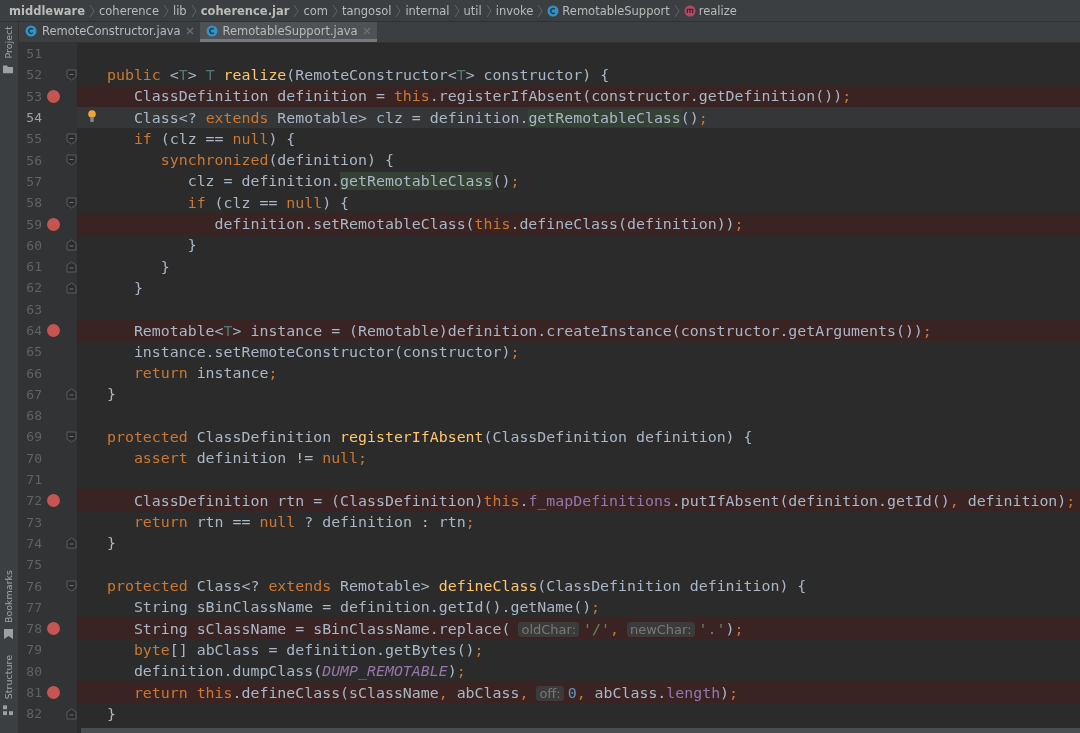  What do you see at coordinates (276, 160) in the screenshot?
I see `code-line: synchronized(definition) {` at bounding box center [276, 160].